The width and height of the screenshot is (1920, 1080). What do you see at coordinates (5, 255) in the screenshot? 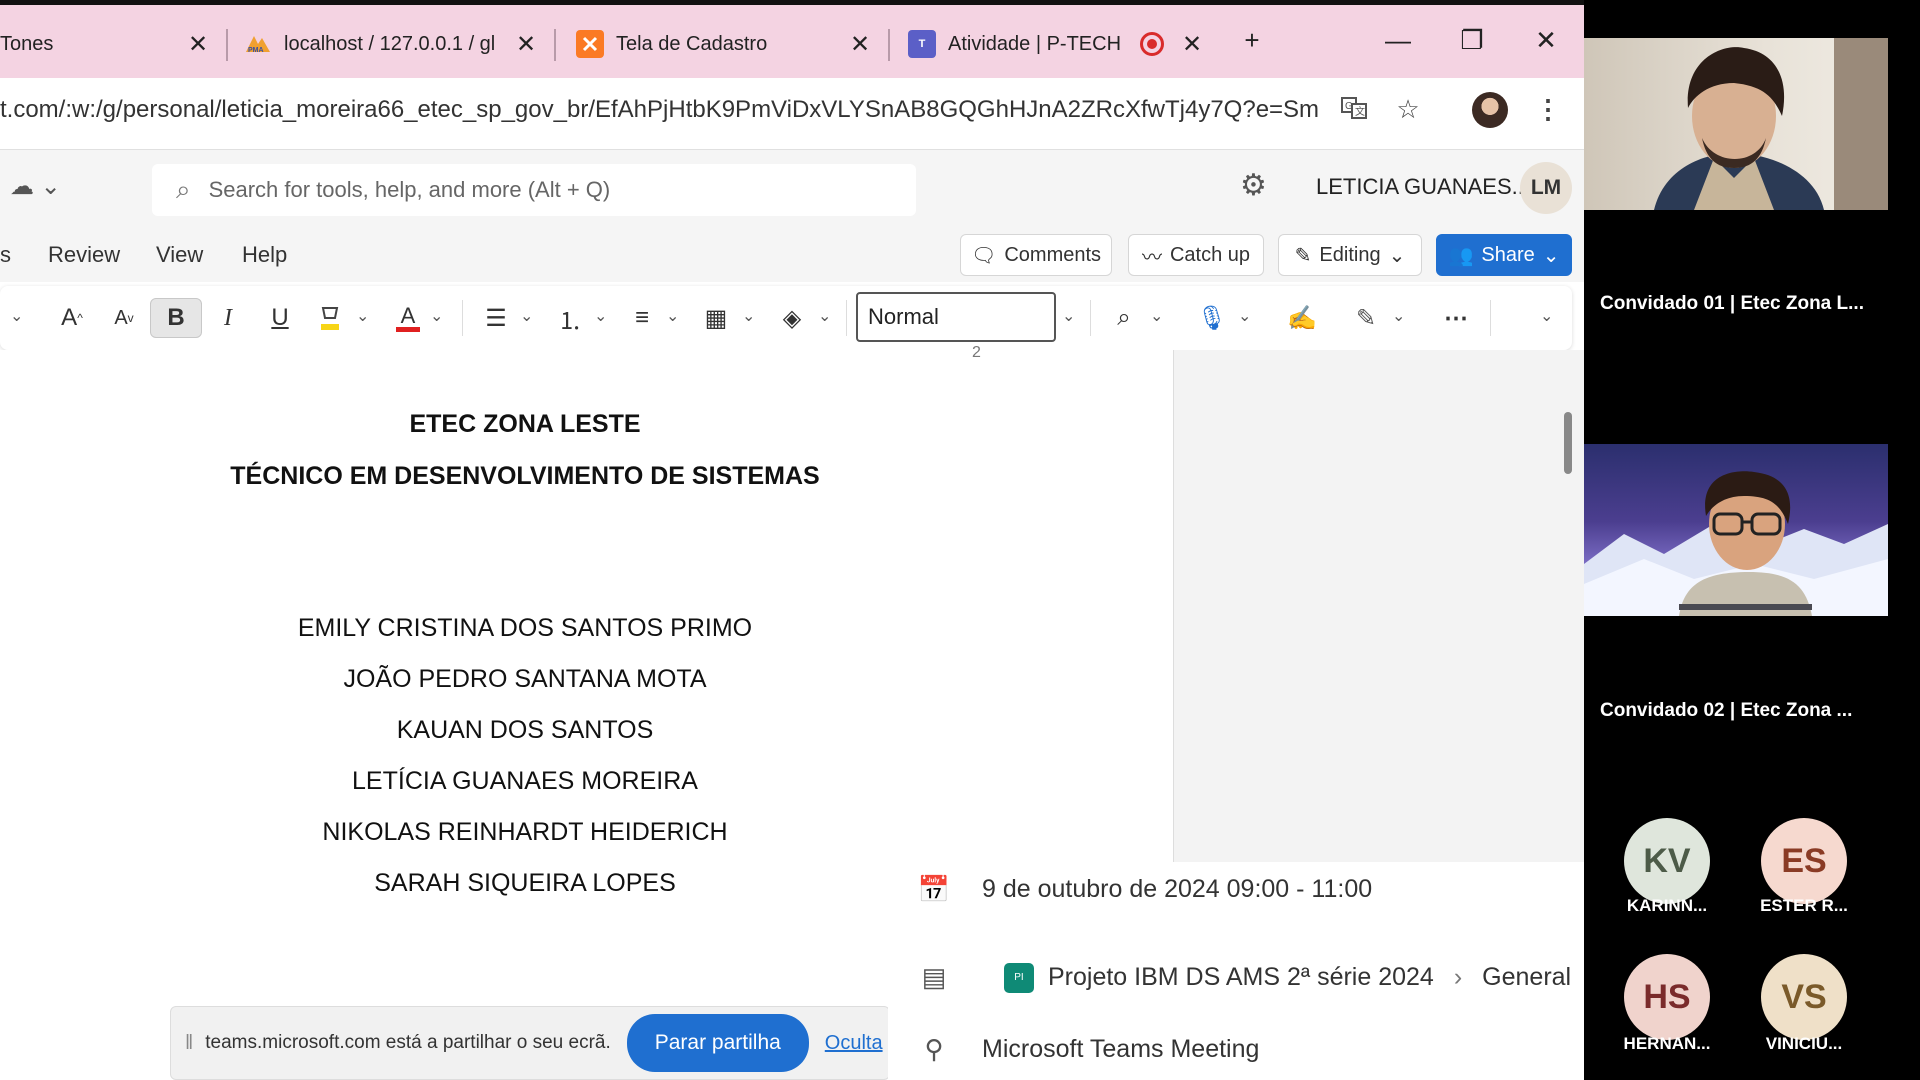
I see `menu-item-partial: s` at bounding box center [5, 255].